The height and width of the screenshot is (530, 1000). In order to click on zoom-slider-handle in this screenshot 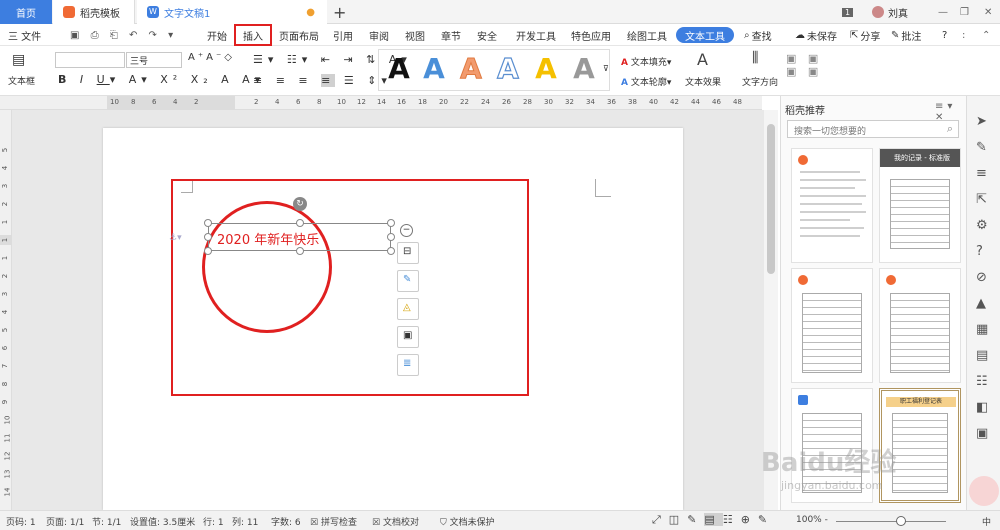, I will do `click(901, 521)`.